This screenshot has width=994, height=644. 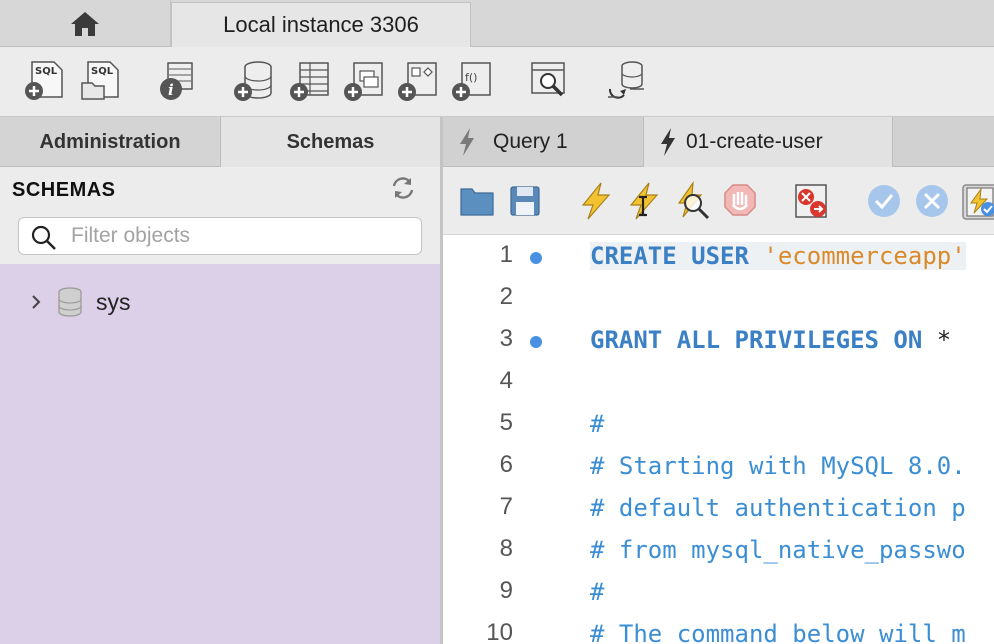 What do you see at coordinates (692, 201) in the screenshot?
I see `explain-icon` at bounding box center [692, 201].